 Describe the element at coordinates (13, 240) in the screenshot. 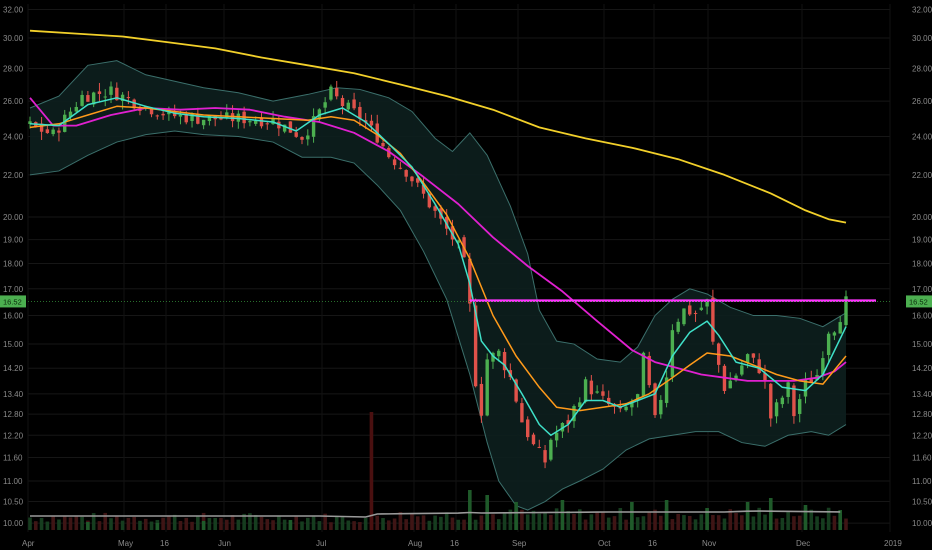

I see `y-tick-label-left: 19.00` at that location.